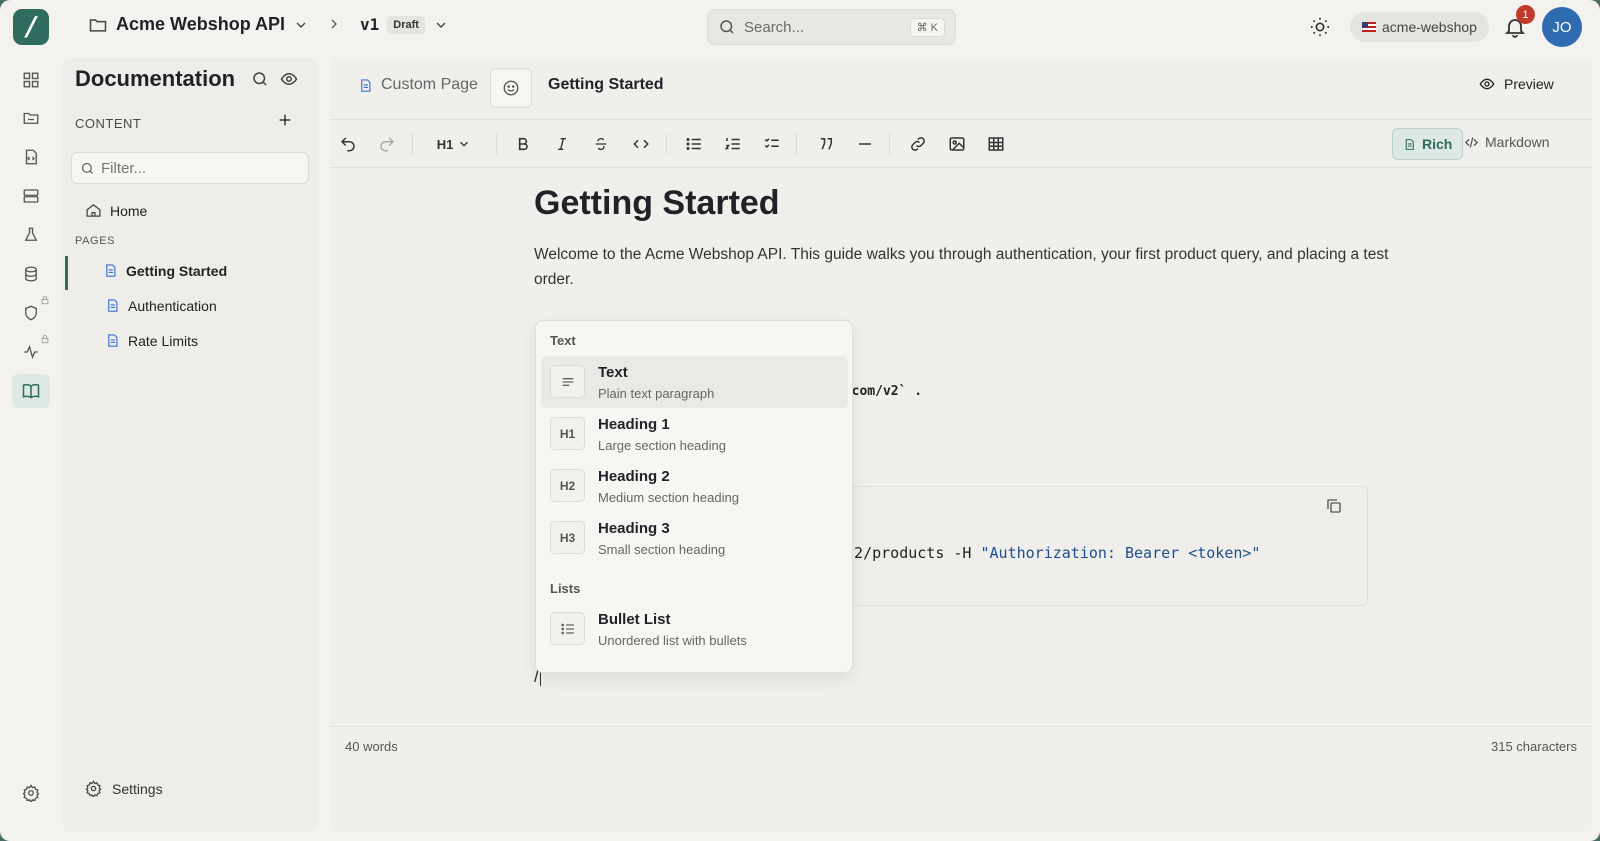  I want to click on flask-icon, so click(31, 235).